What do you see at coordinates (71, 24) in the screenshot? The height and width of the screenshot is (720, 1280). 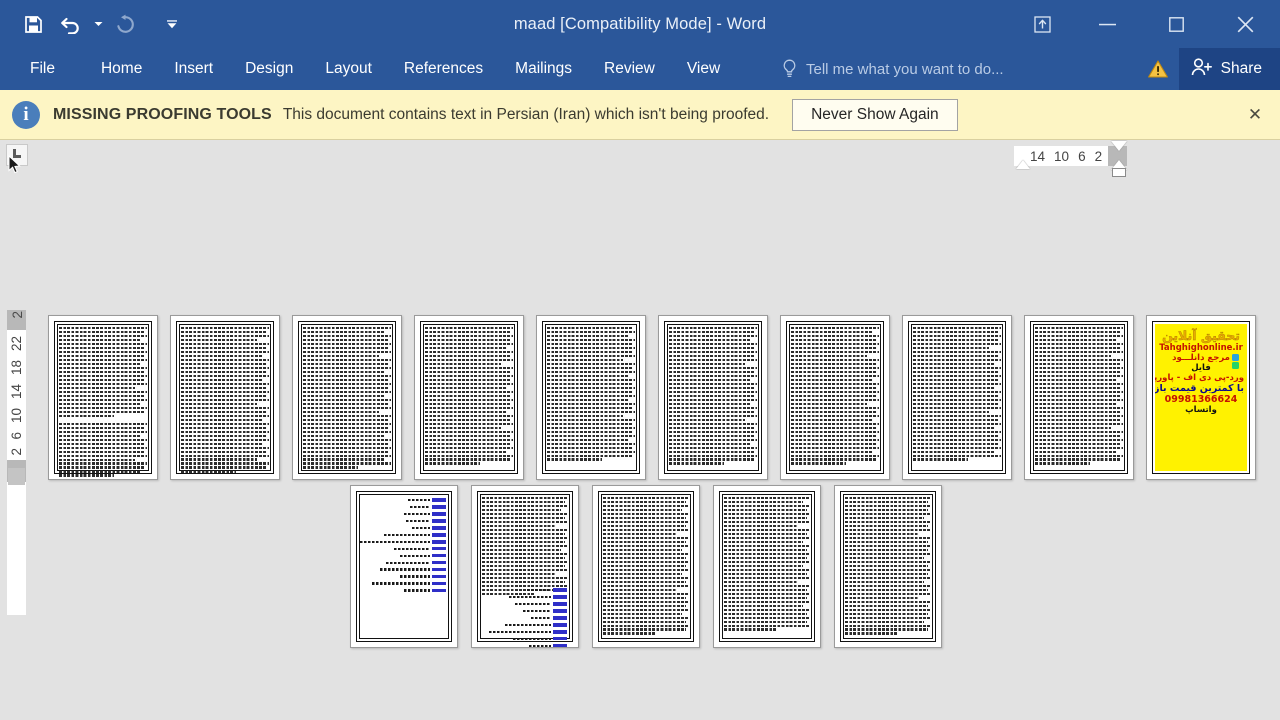 I see `undo-icon` at bounding box center [71, 24].